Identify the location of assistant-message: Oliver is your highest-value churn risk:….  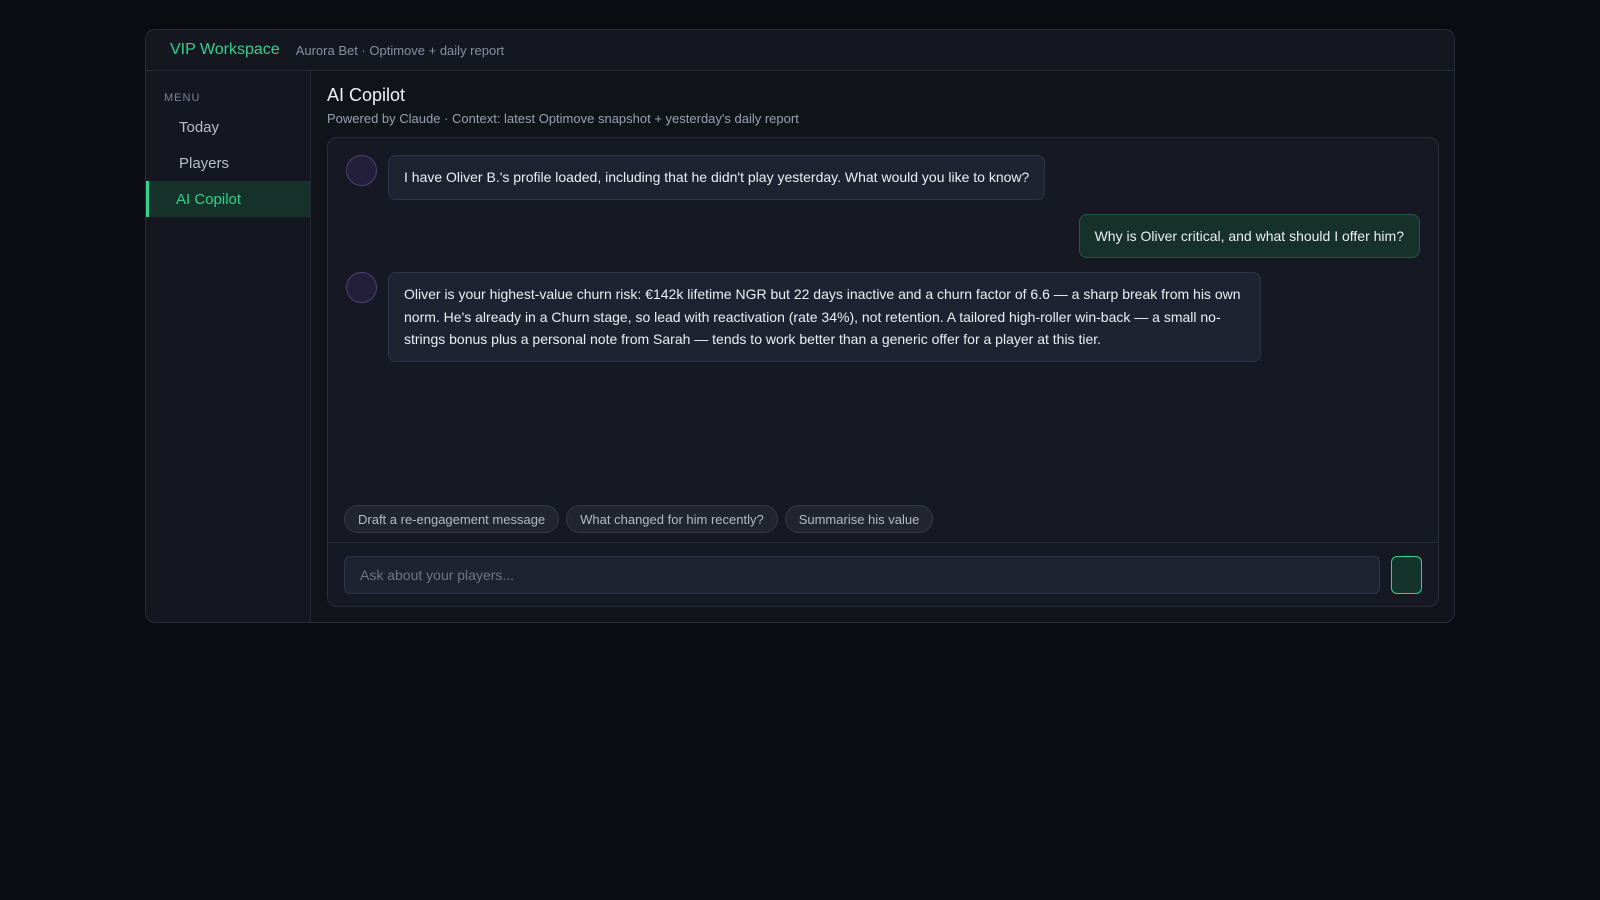
(824, 317).